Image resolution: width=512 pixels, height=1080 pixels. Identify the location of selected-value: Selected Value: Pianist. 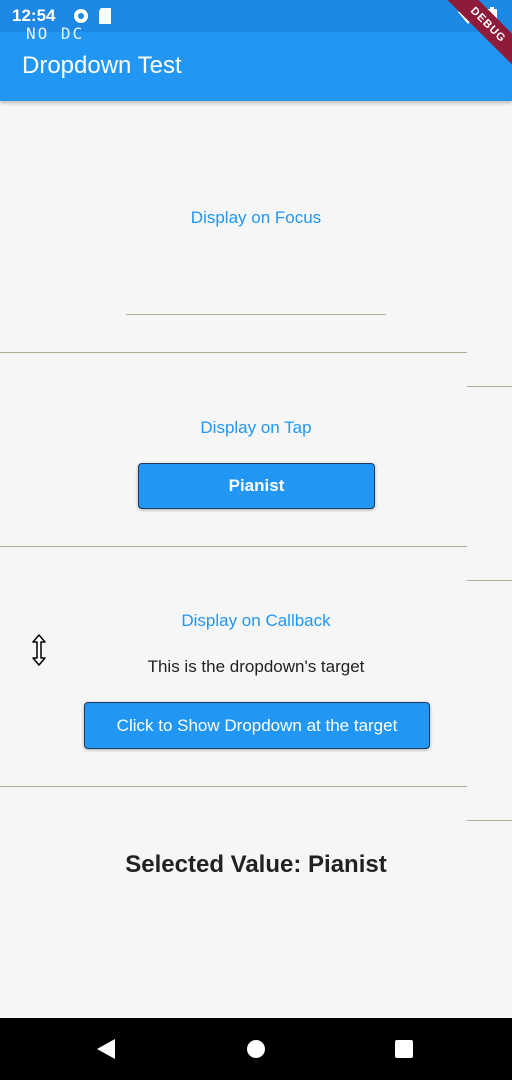
(256, 864).